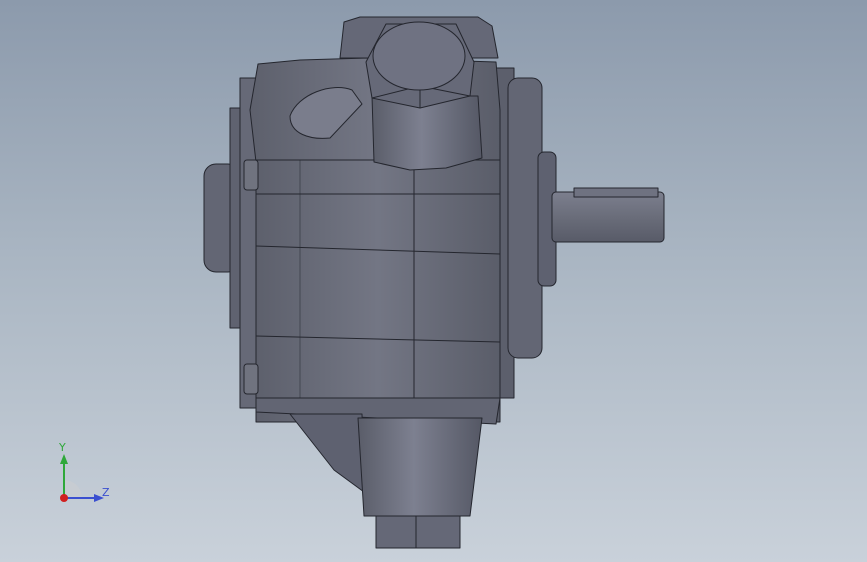 The image size is (867, 562). I want to click on left-bolt-upper, so click(251, 175).